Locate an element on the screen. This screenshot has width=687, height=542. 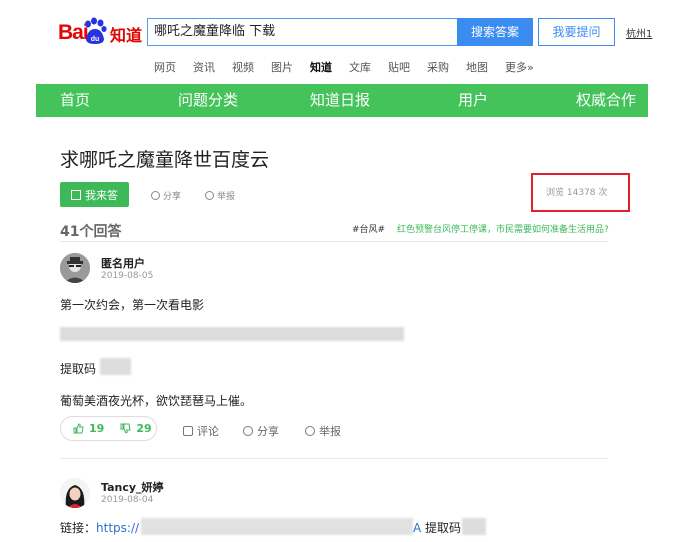
answer1-report: 举报 is located at coordinates (323, 431).